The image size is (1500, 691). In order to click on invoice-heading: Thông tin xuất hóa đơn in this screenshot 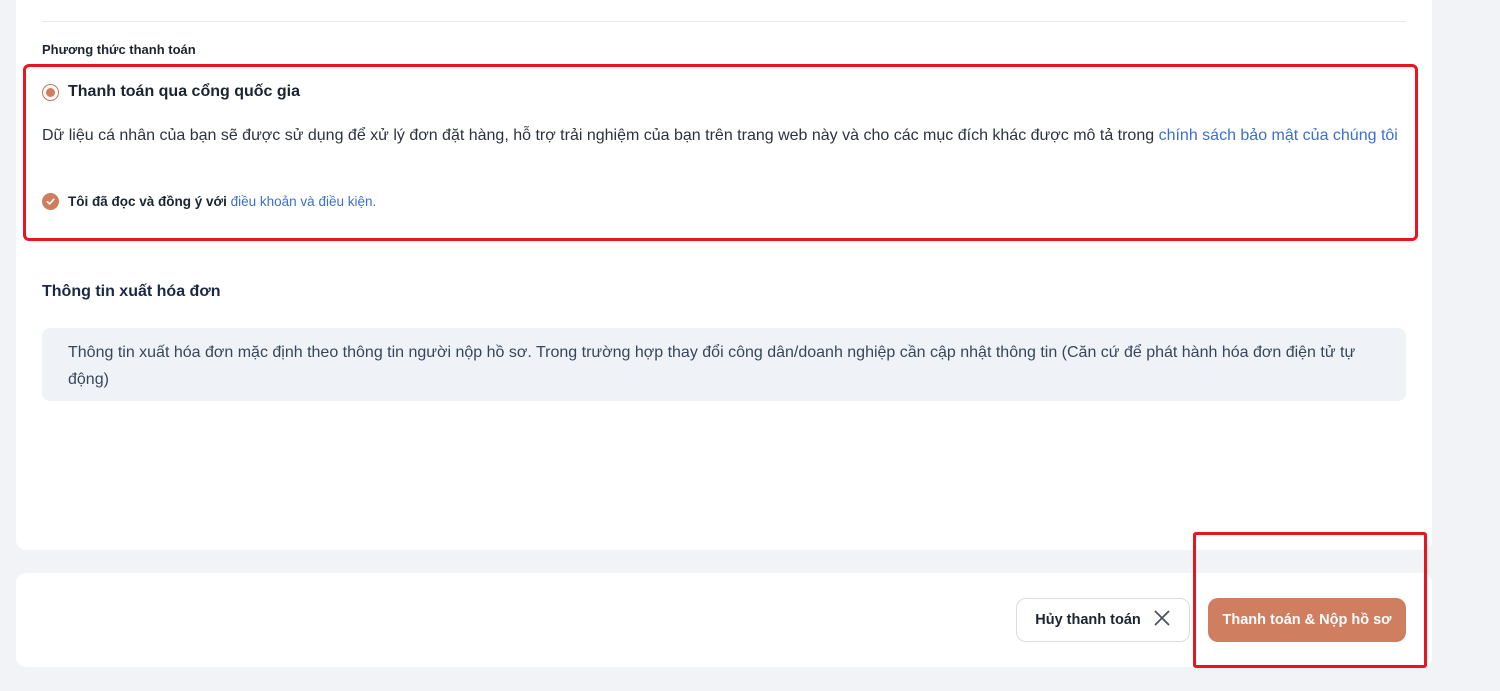, I will do `click(131, 291)`.